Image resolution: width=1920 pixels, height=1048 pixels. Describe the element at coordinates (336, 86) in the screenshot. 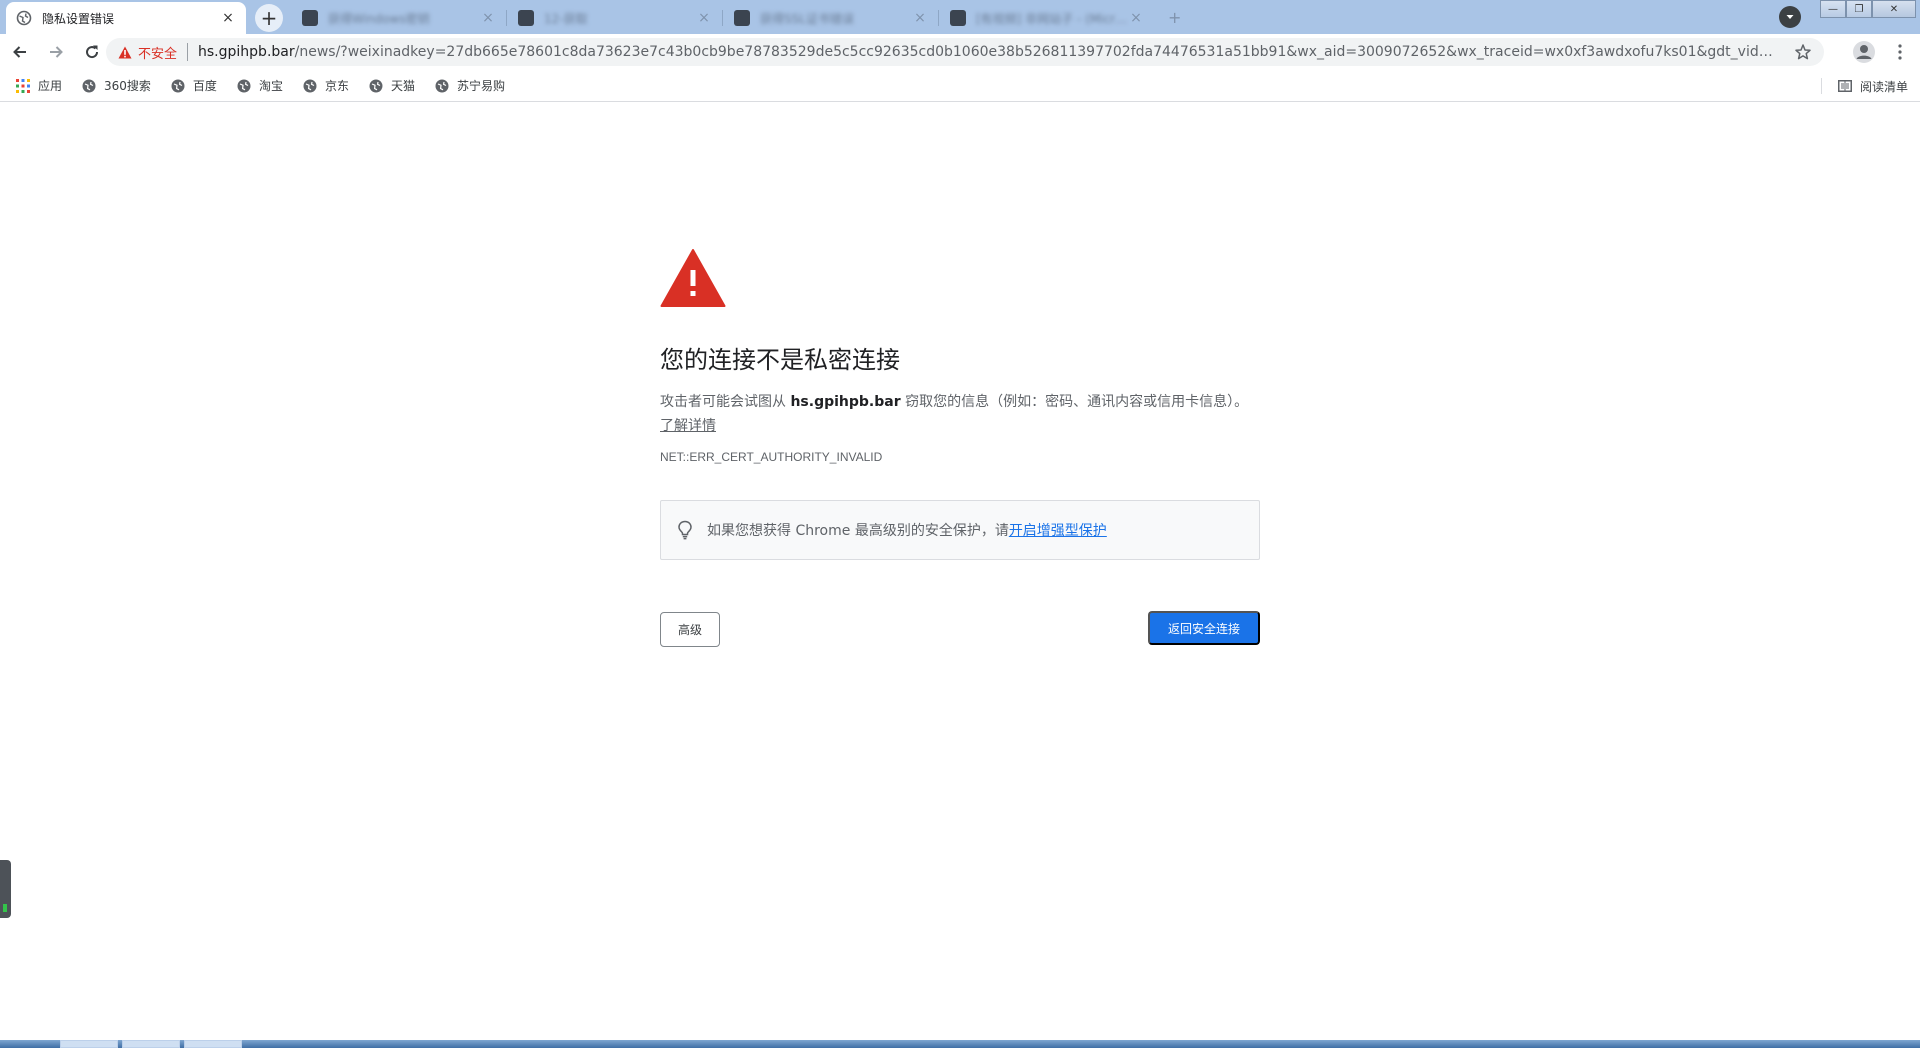

I see `bookmark-label: 京东` at that location.